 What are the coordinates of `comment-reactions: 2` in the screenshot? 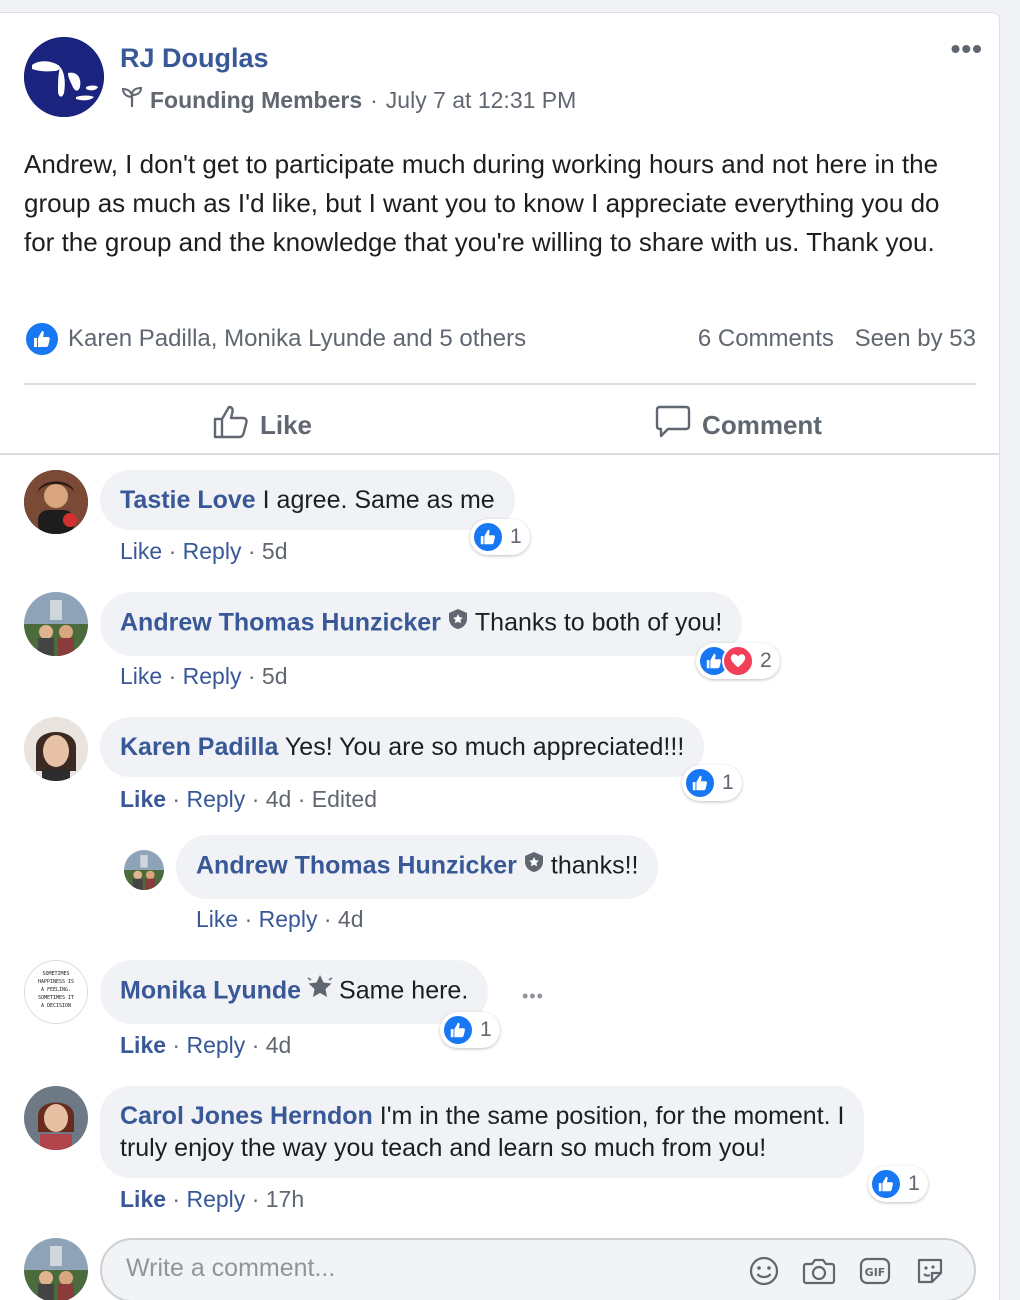 It's located at (738, 661).